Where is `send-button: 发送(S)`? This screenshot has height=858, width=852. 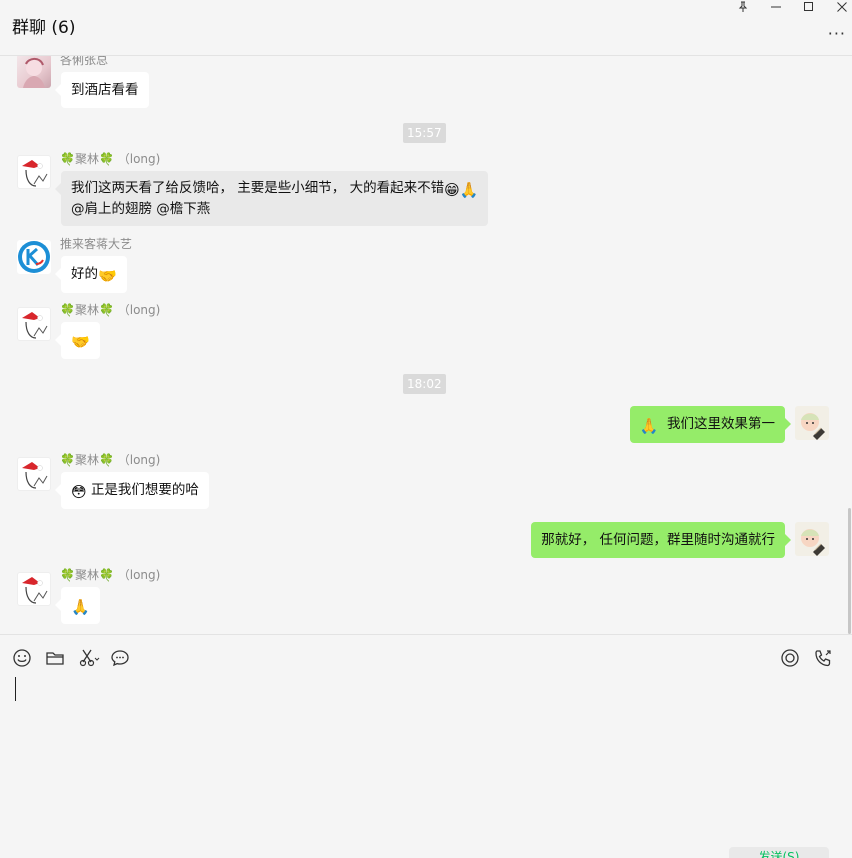
send-button: 发送(S) is located at coordinates (779, 852).